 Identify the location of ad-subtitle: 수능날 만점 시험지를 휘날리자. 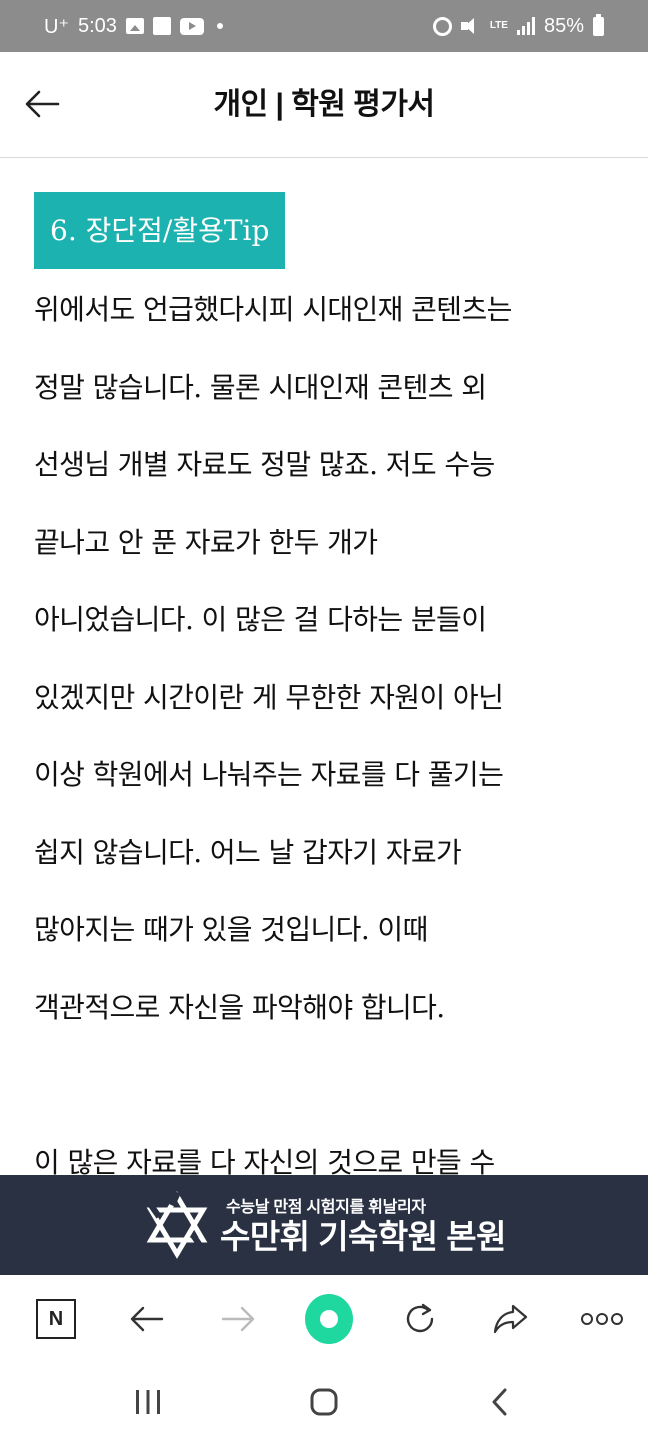
(325, 1207).